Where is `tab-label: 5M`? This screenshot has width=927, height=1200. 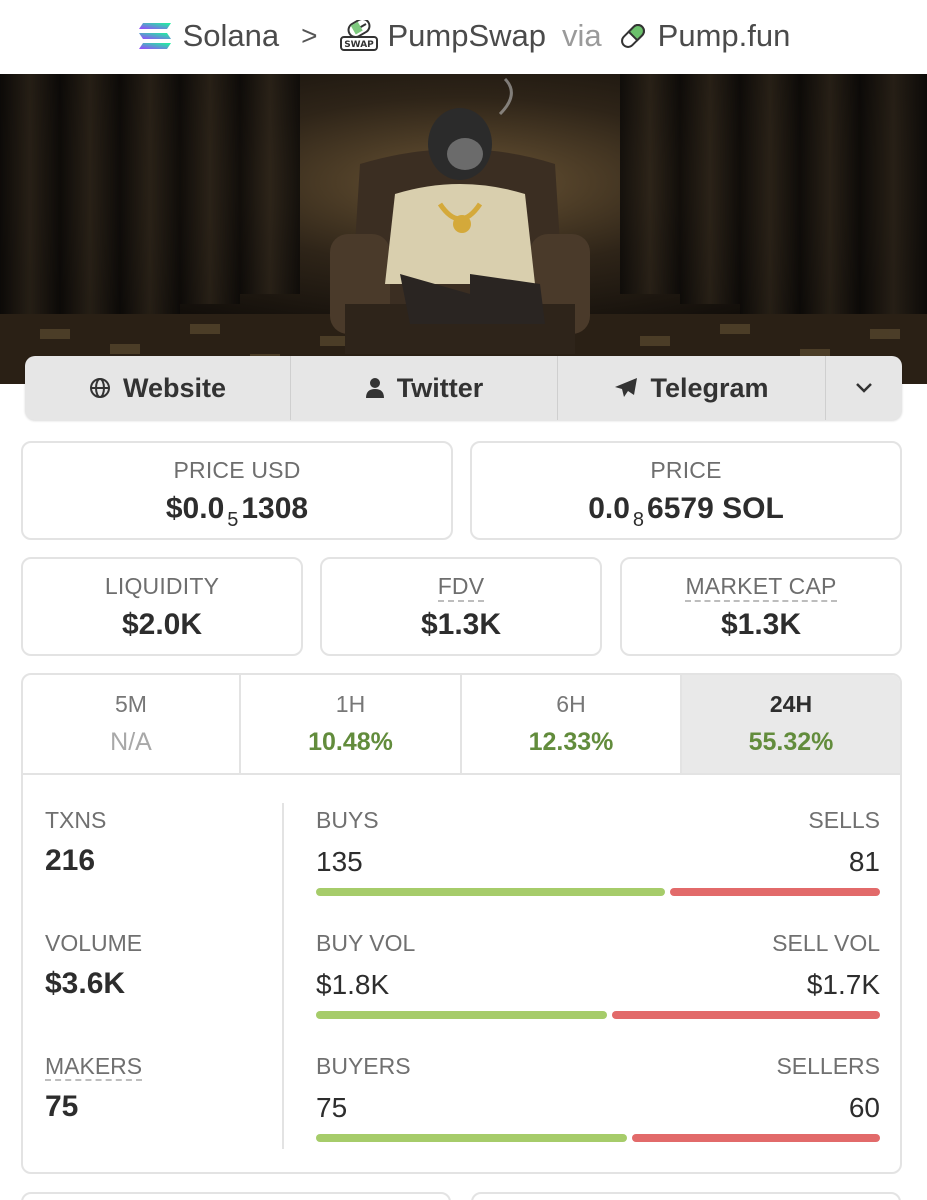
tab-label: 5M is located at coordinates (131, 704).